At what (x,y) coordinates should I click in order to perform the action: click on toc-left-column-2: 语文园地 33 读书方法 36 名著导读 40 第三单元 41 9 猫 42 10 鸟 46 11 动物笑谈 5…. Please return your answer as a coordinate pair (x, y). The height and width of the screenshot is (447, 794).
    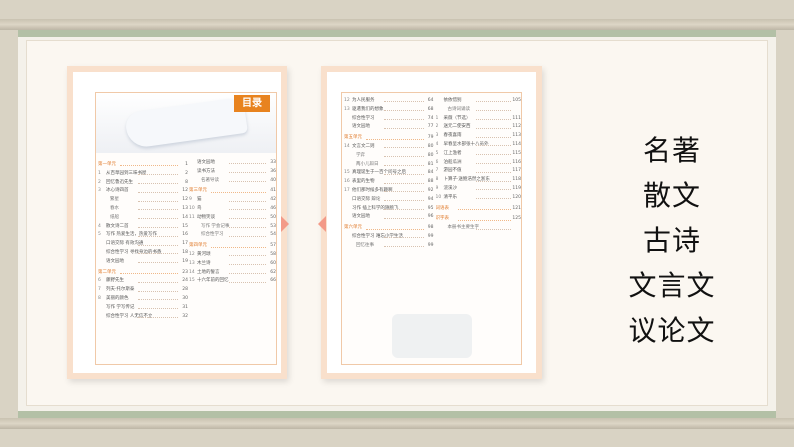
    Looking at the image, I should click on (231, 222).